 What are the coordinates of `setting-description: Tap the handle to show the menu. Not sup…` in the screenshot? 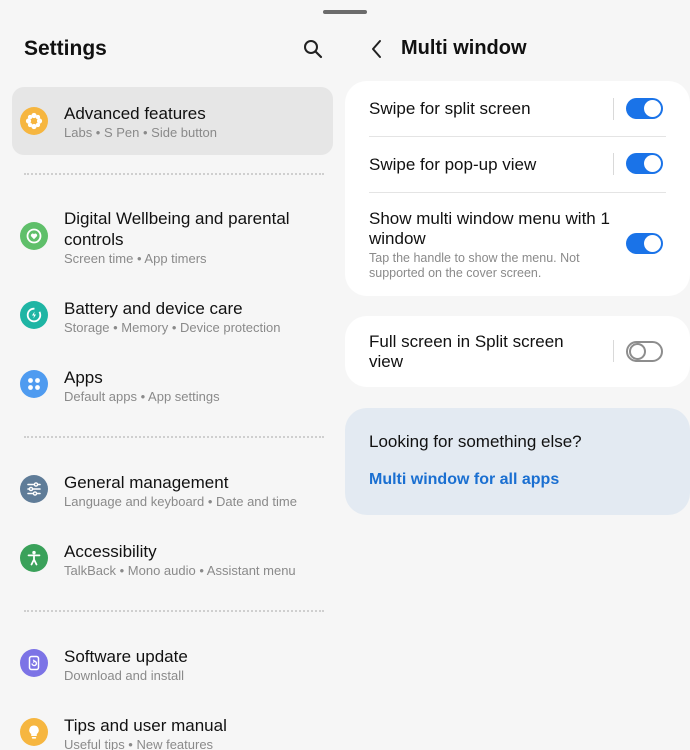 It's located at (474, 265).